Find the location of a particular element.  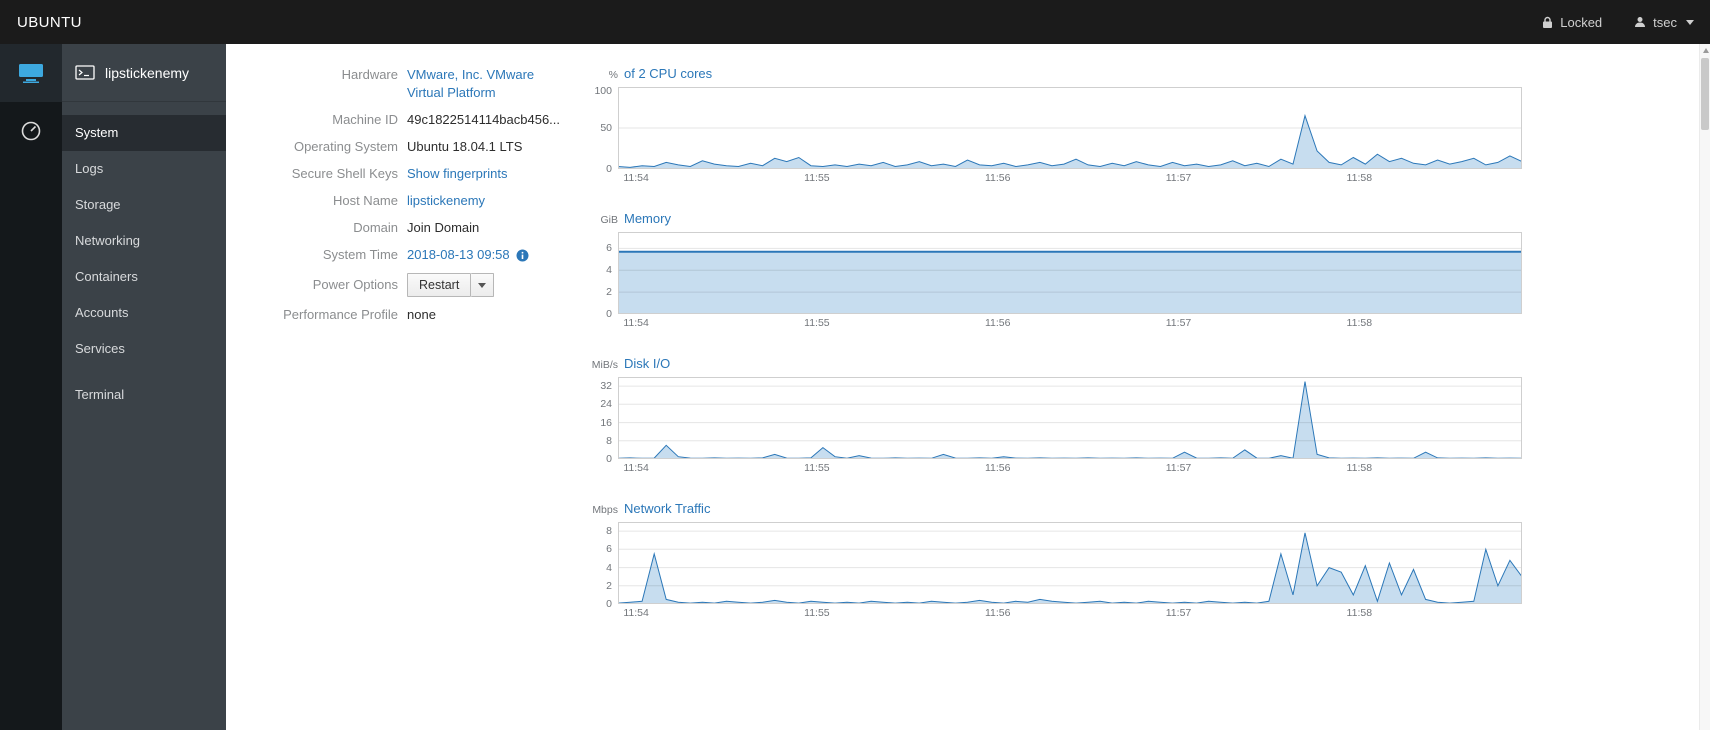

disk-chart-link: Disk I/O is located at coordinates (647, 363).